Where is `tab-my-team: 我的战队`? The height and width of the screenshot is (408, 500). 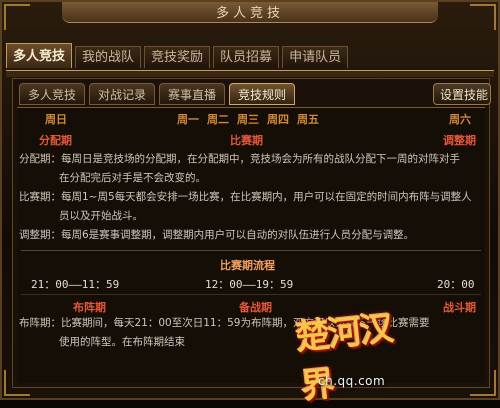
tab-my-team: 我的战队 is located at coordinates (108, 57).